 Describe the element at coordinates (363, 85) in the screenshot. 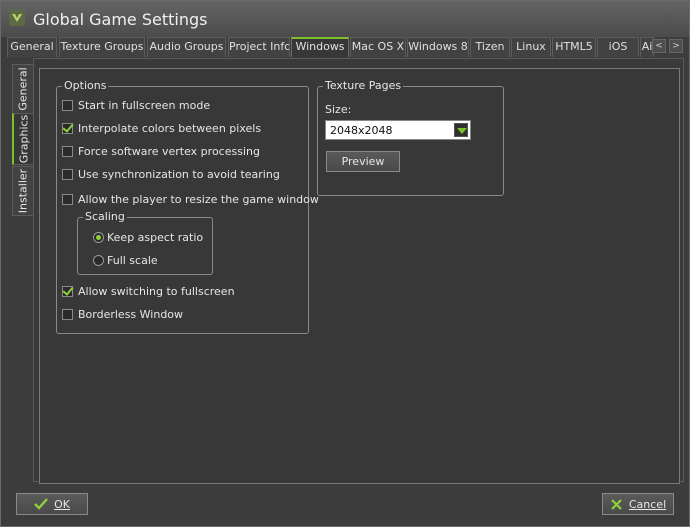

I see `texture-pages-legend: Texture Pages` at that location.